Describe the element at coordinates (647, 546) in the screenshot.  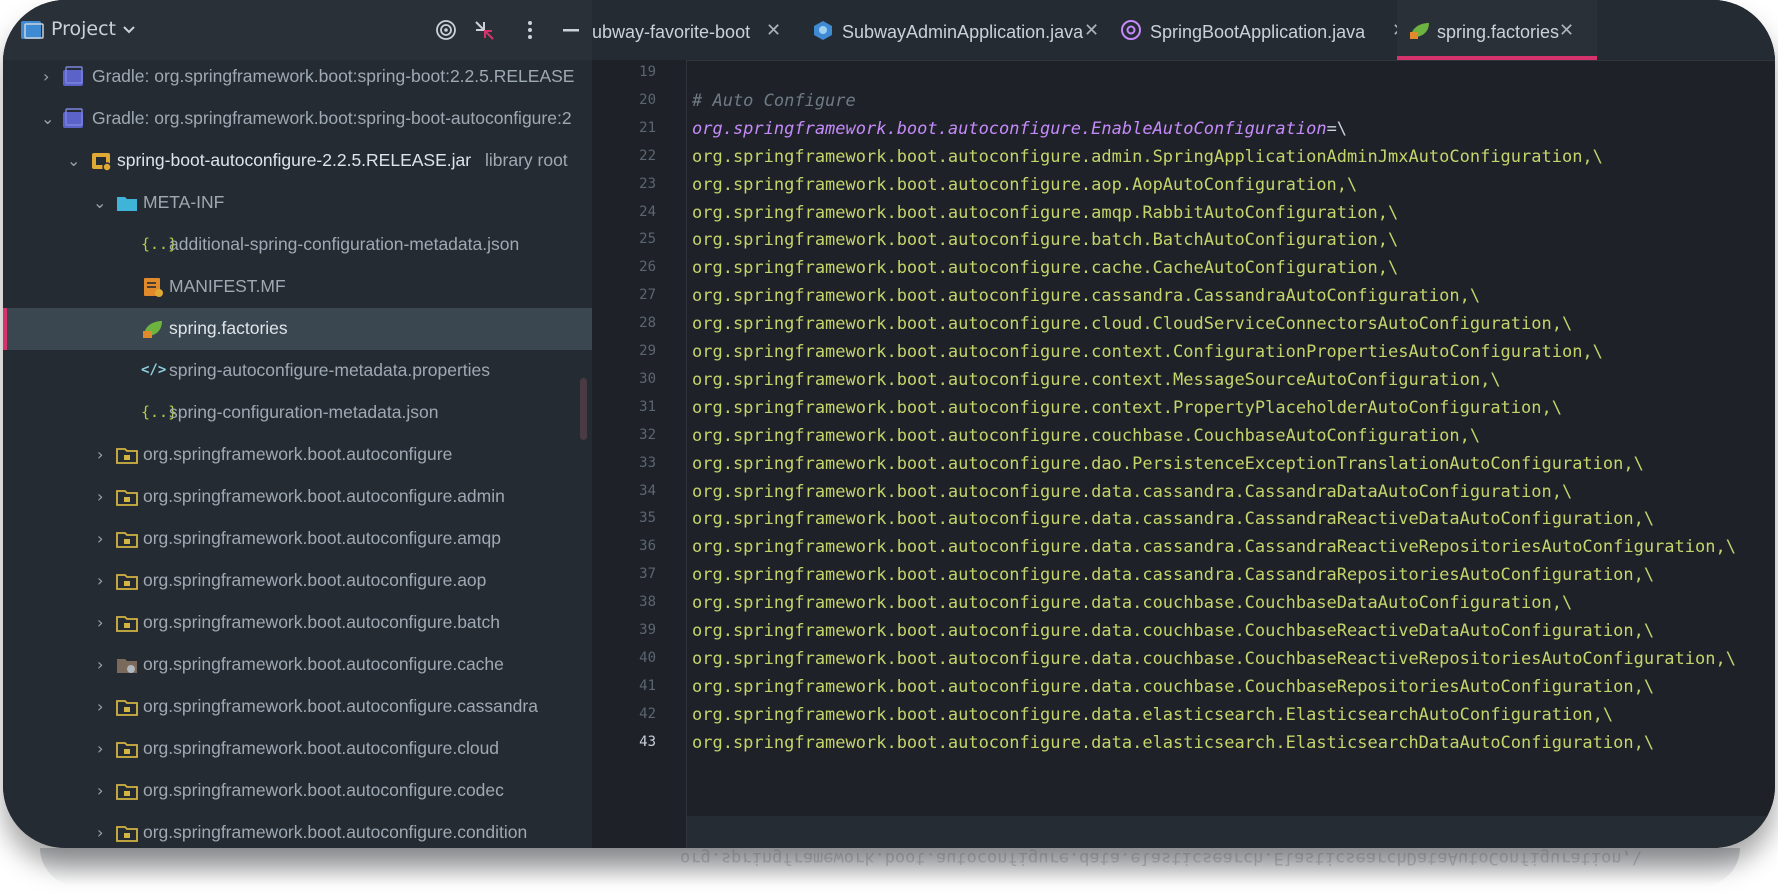
I see `line-number: 36` at that location.